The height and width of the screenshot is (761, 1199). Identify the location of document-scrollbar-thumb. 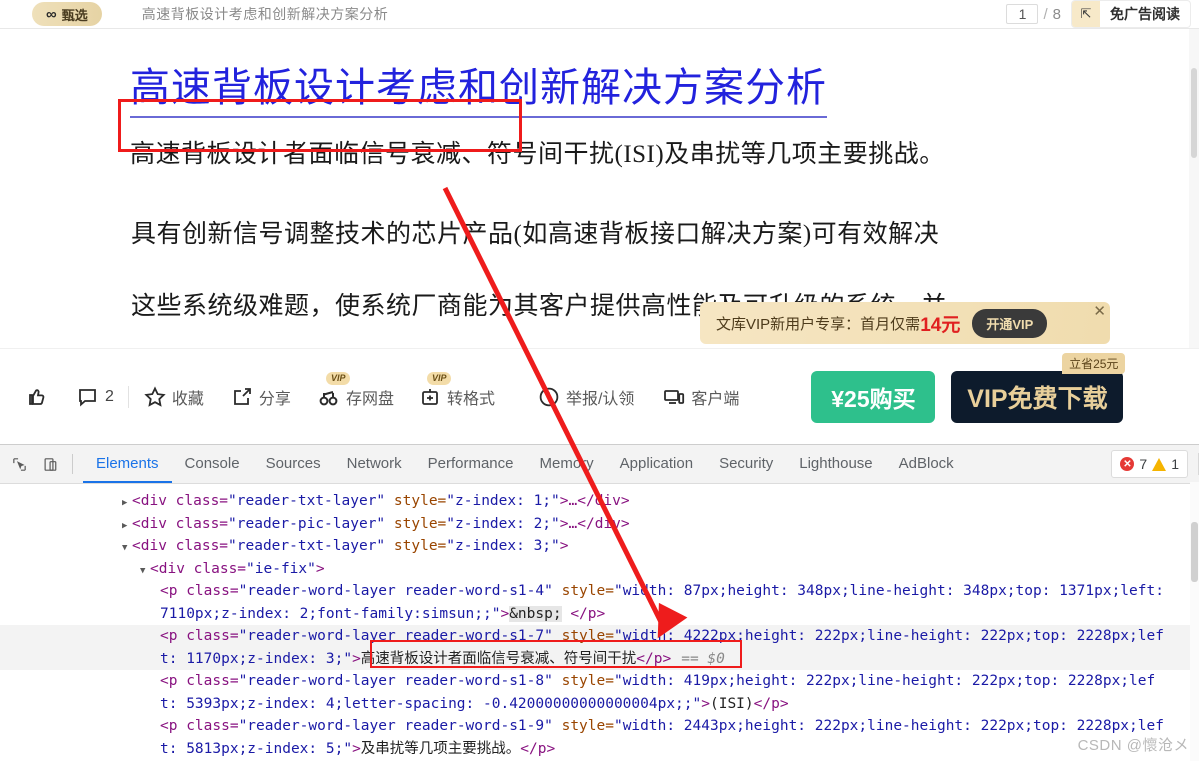
(1194, 113).